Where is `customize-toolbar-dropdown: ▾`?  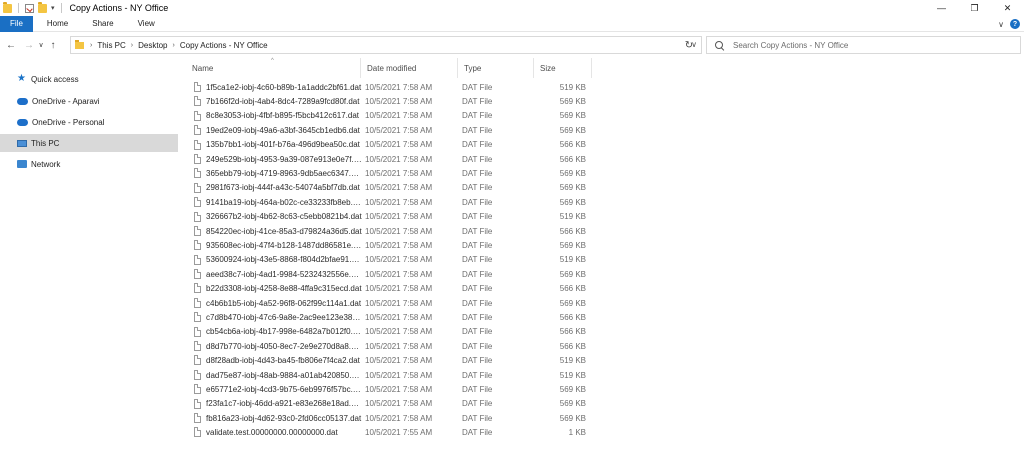
customize-toolbar-dropdown: ▾ is located at coordinates (53, 8).